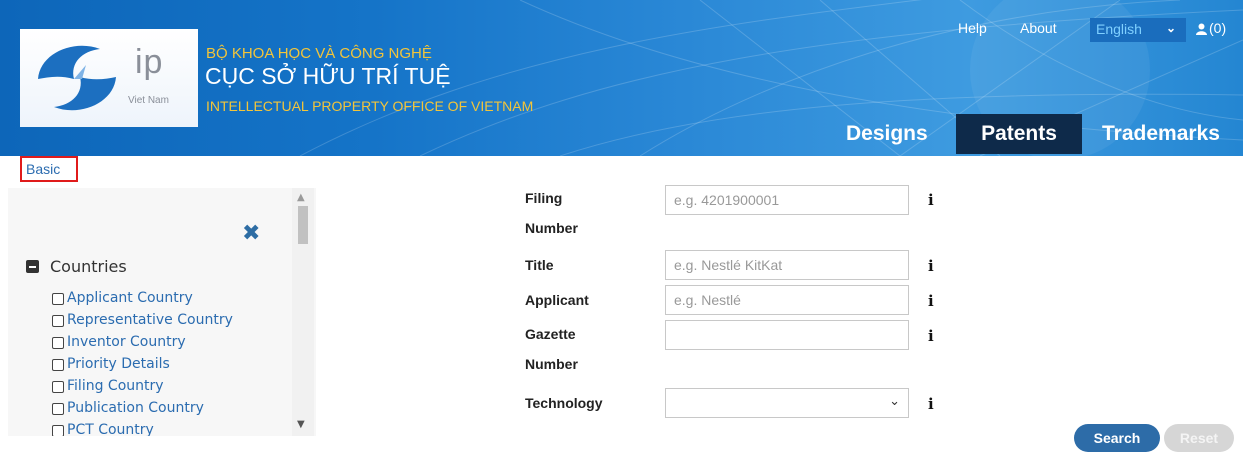 The image size is (1243, 456). What do you see at coordinates (557, 300) in the screenshot?
I see `applicant-label: Applicant` at bounding box center [557, 300].